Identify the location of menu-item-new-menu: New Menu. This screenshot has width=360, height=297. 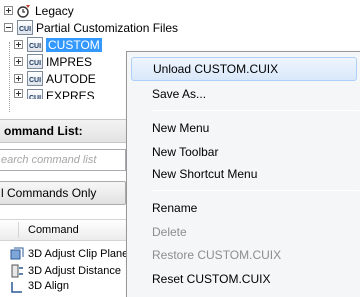
(244, 128).